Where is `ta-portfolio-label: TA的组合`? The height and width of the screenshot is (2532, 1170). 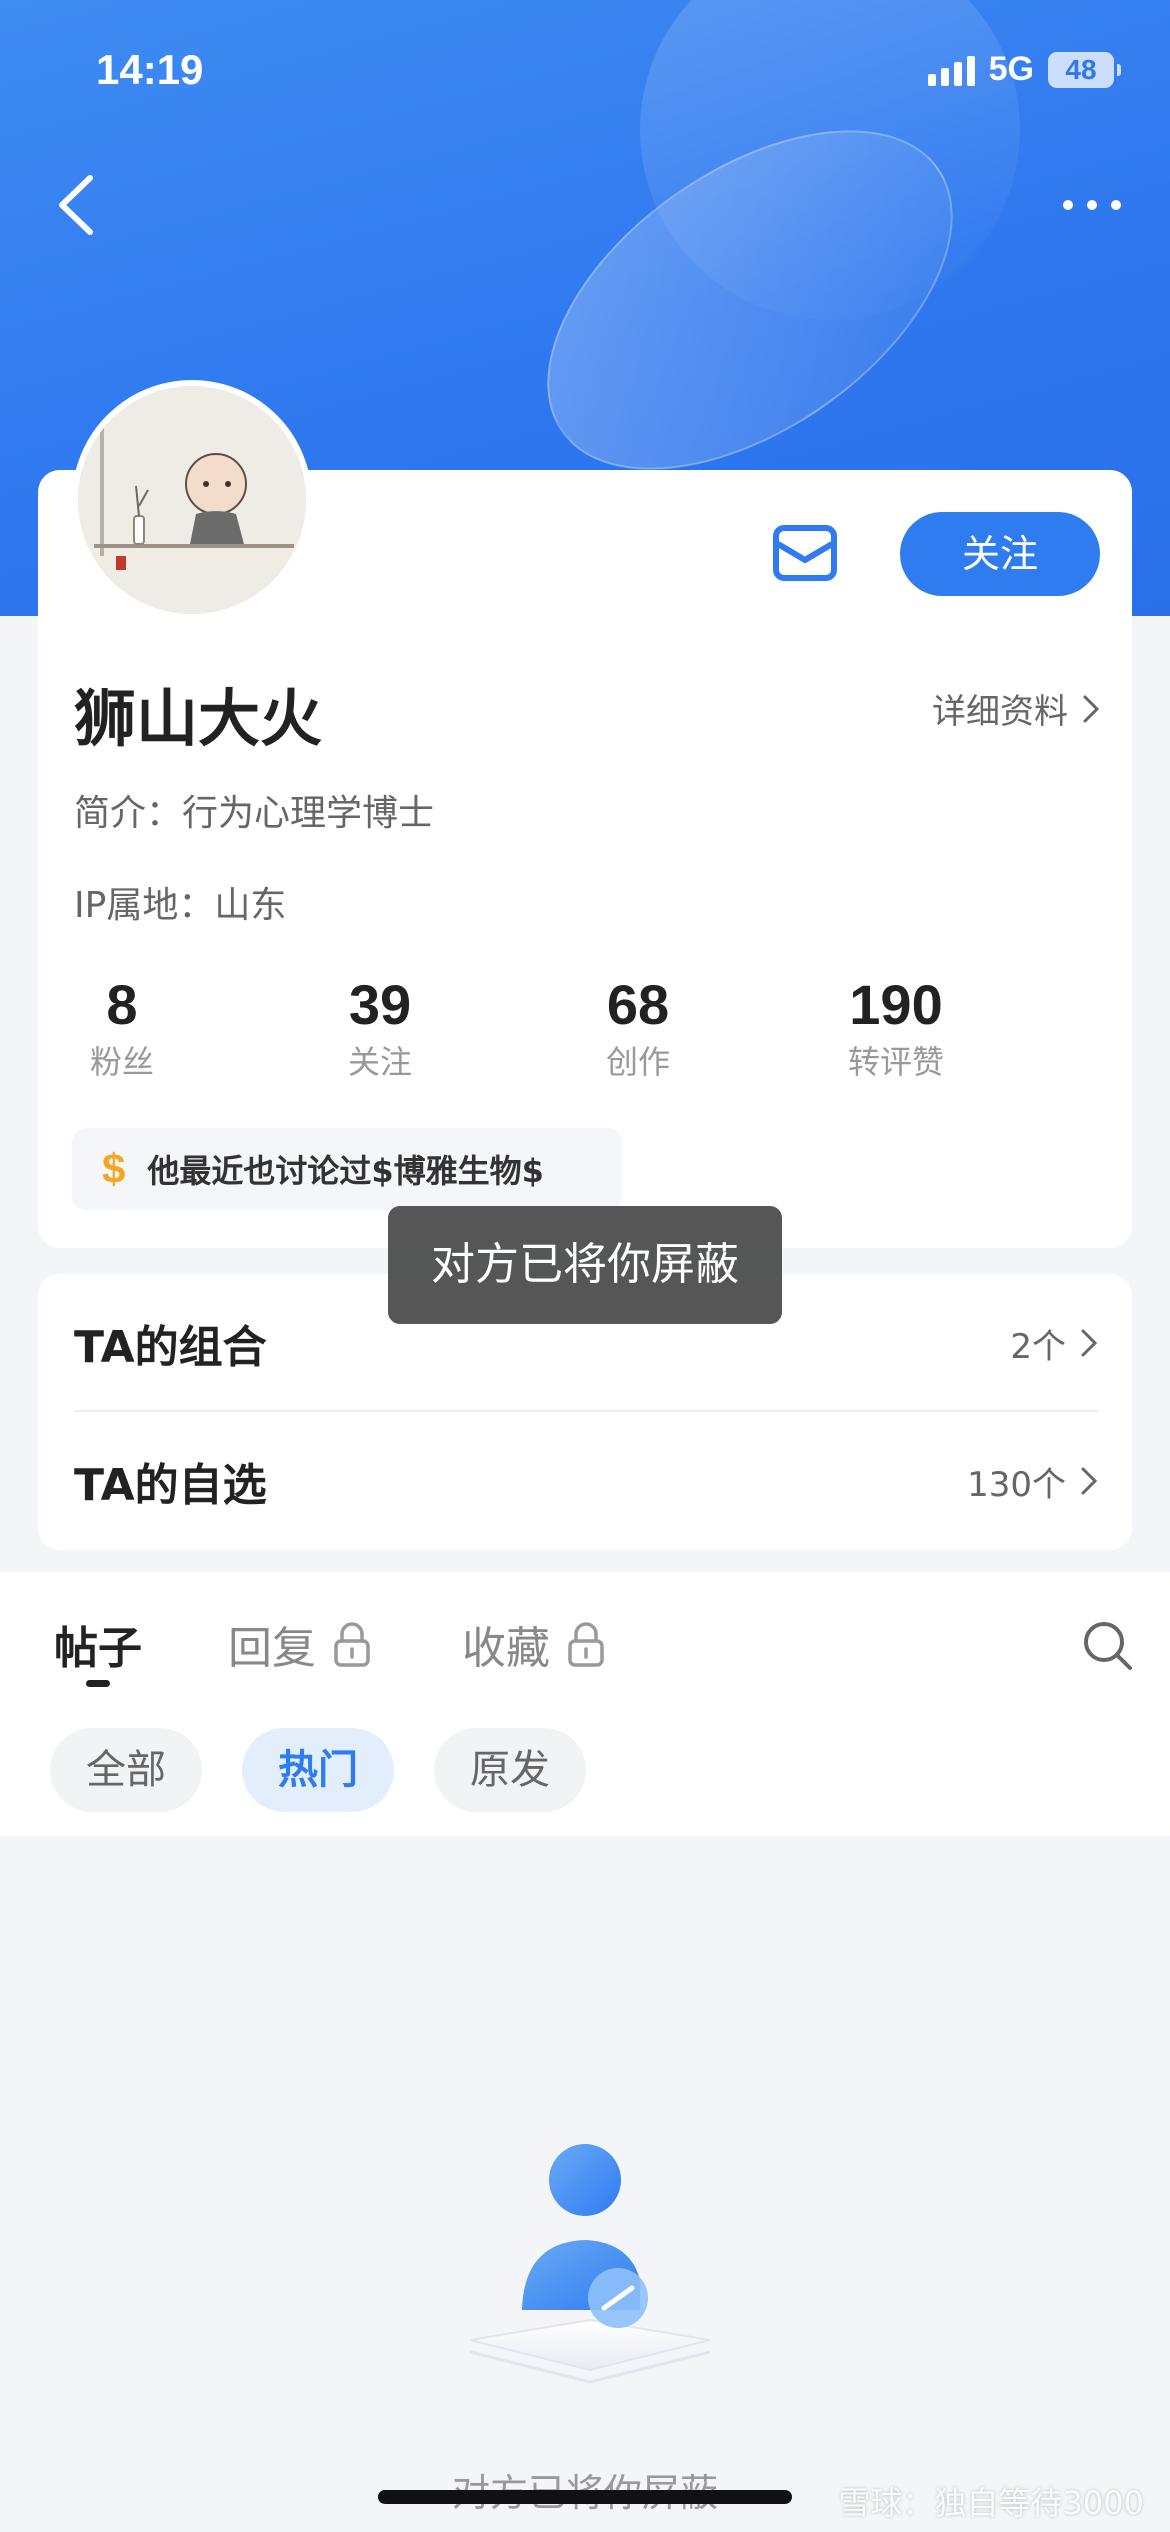
ta-portfolio-label: TA的组合 is located at coordinates (170, 1347).